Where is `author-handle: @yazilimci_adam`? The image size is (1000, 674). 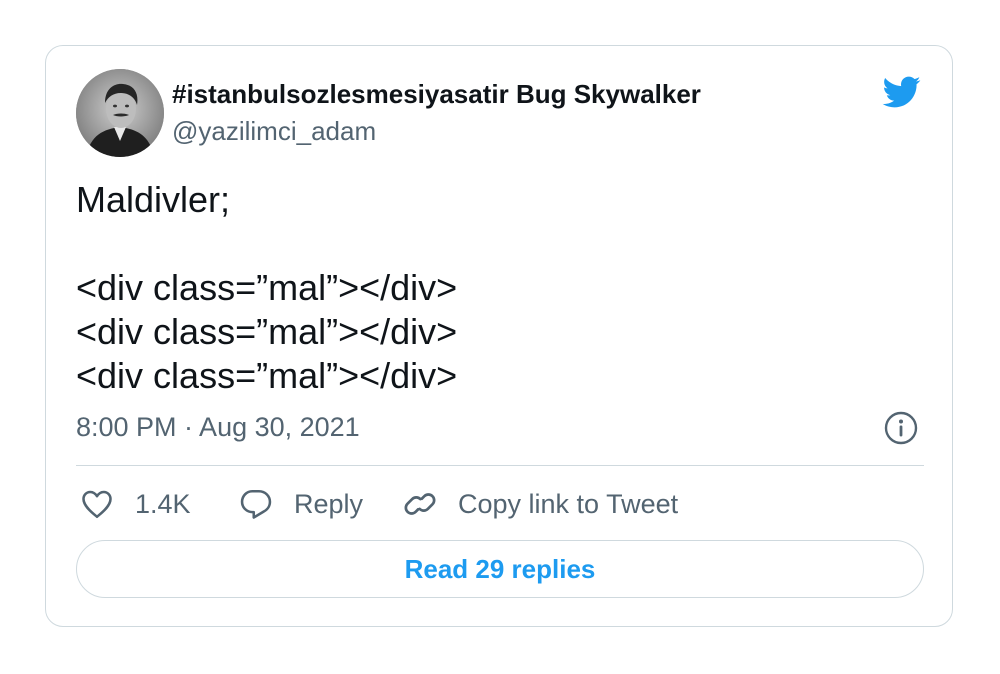
author-handle: @yazilimci_adam is located at coordinates (274, 131).